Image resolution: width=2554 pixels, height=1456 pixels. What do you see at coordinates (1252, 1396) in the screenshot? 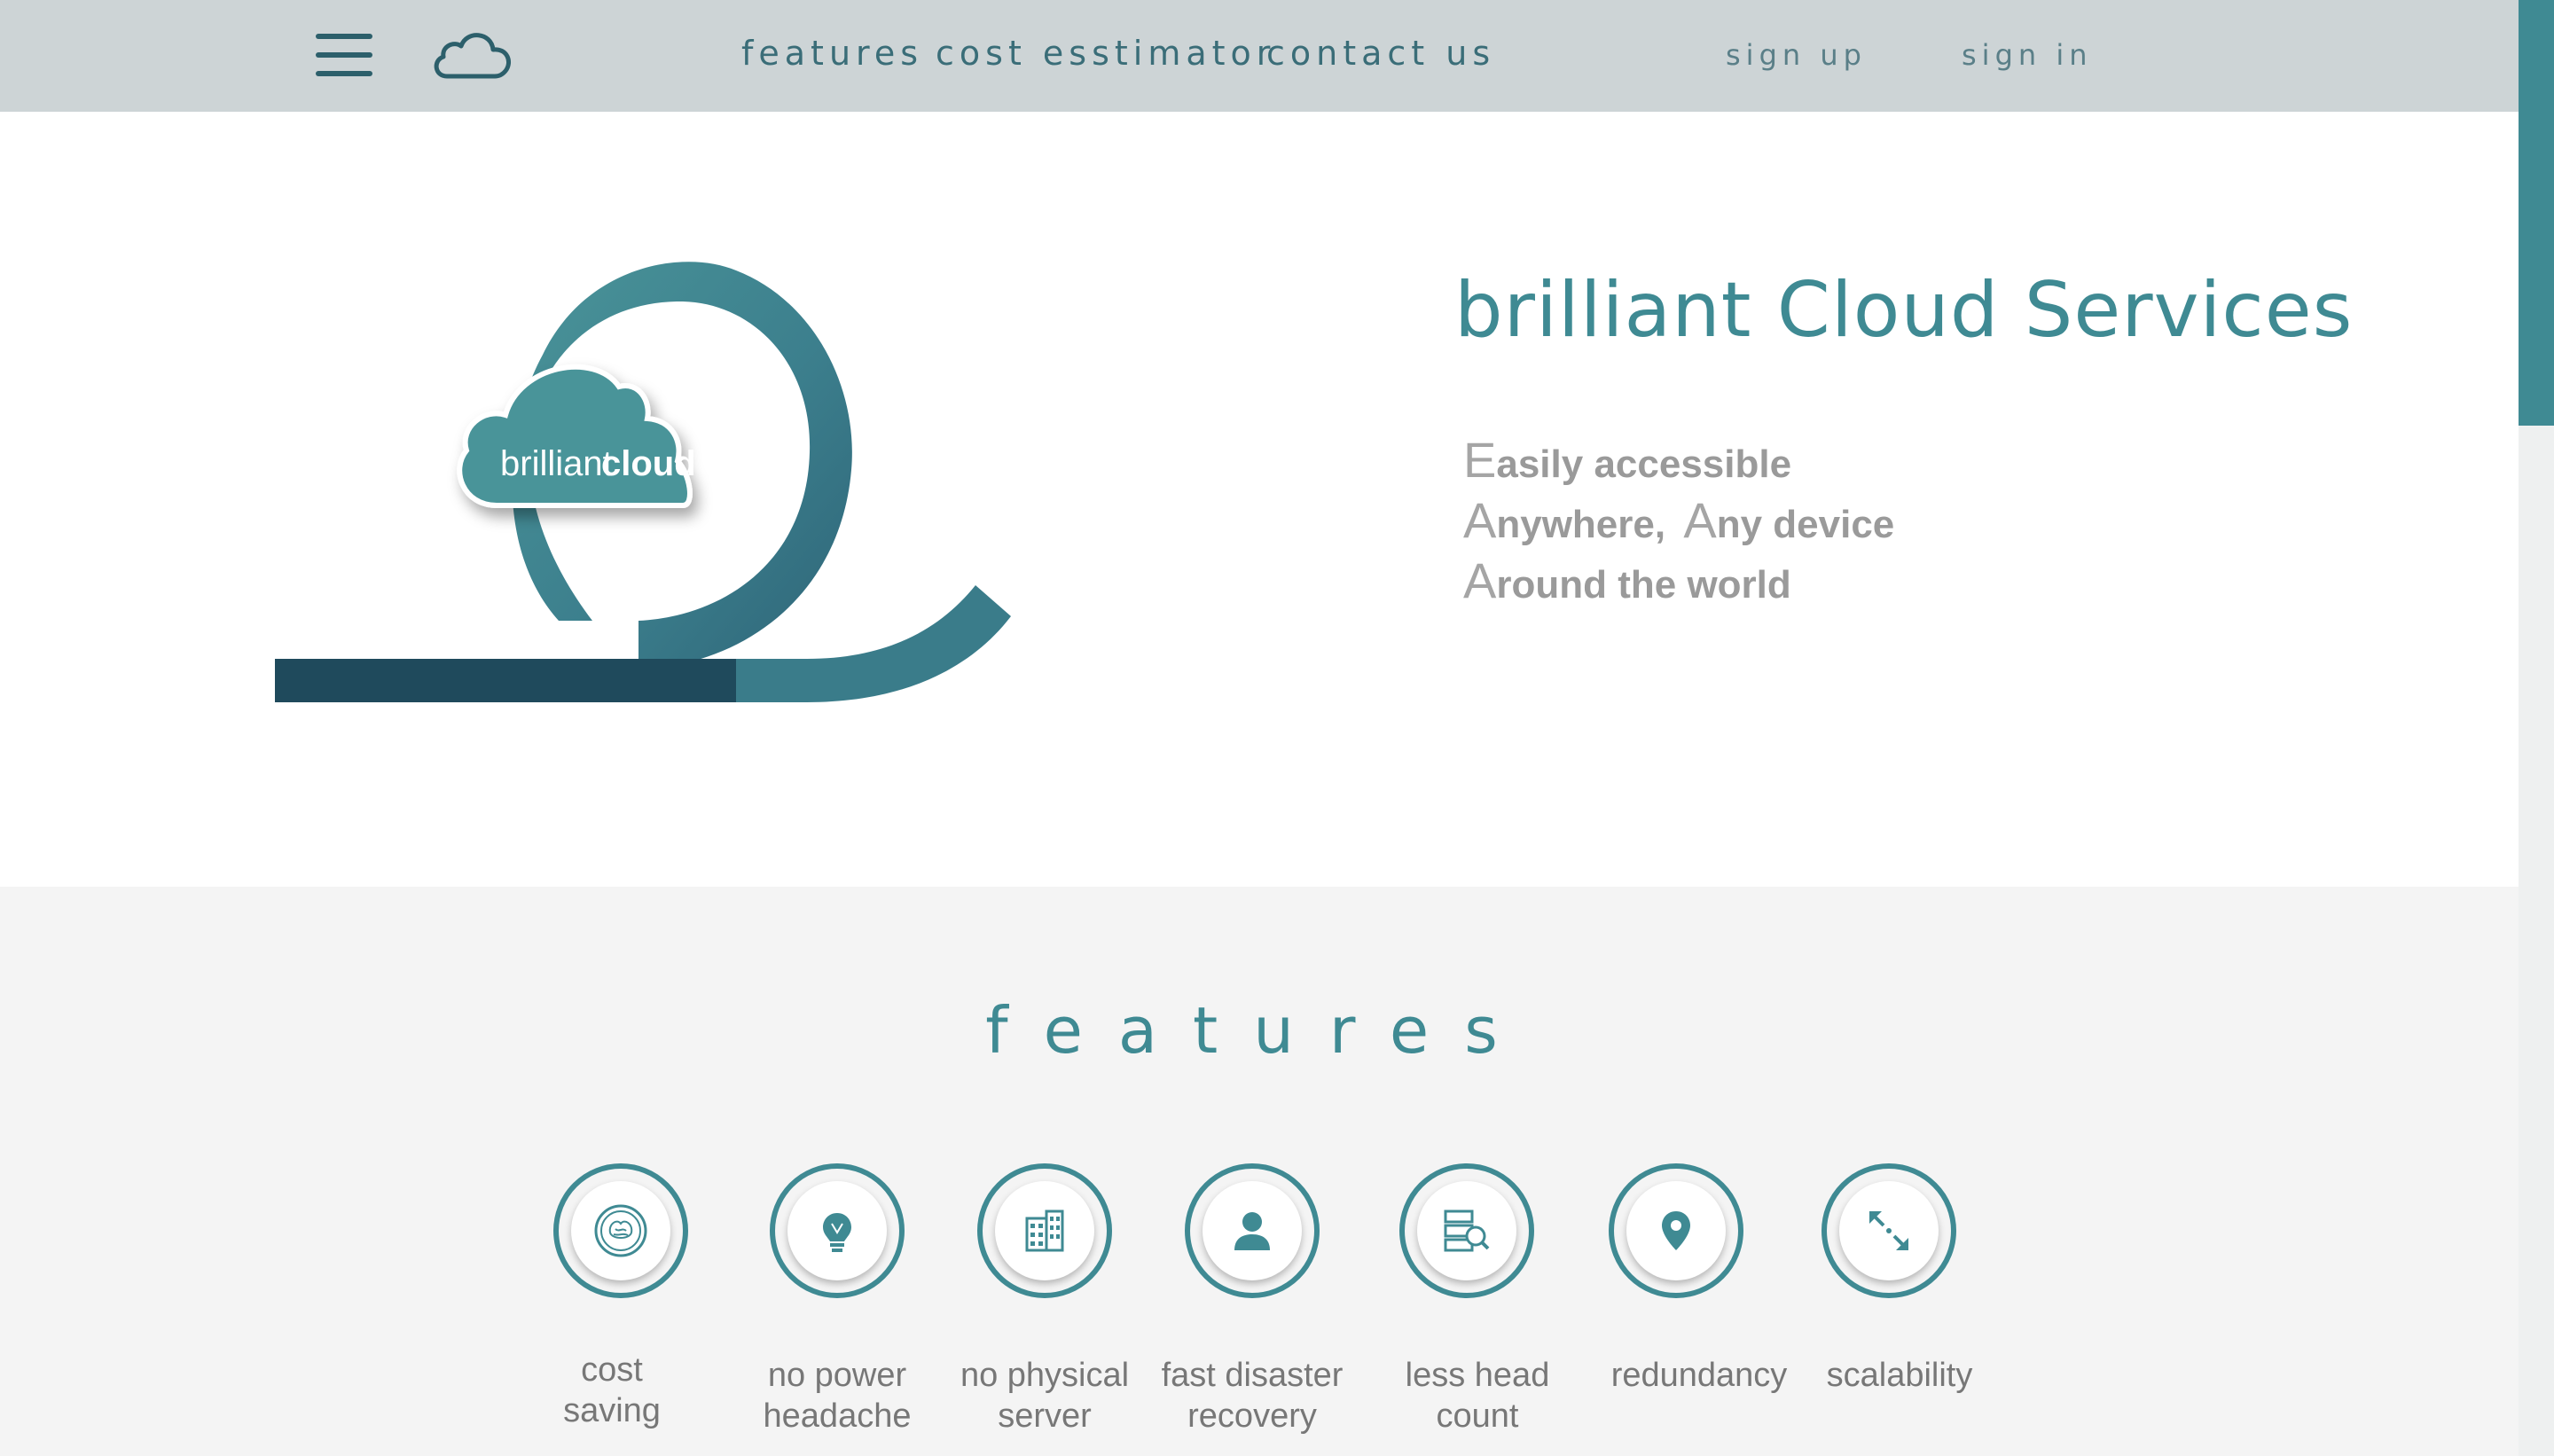
I see `feature-label: fast disaster recovery` at bounding box center [1252, 1396].